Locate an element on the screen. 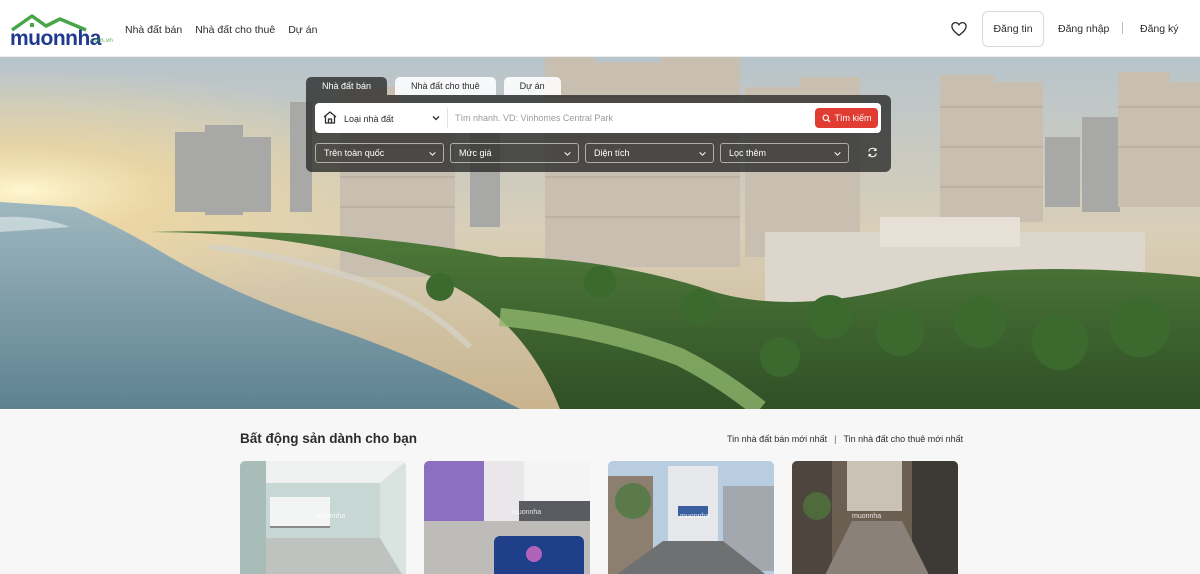  filter-location: Trên toàn quốc is located at coordinates (379, 153).